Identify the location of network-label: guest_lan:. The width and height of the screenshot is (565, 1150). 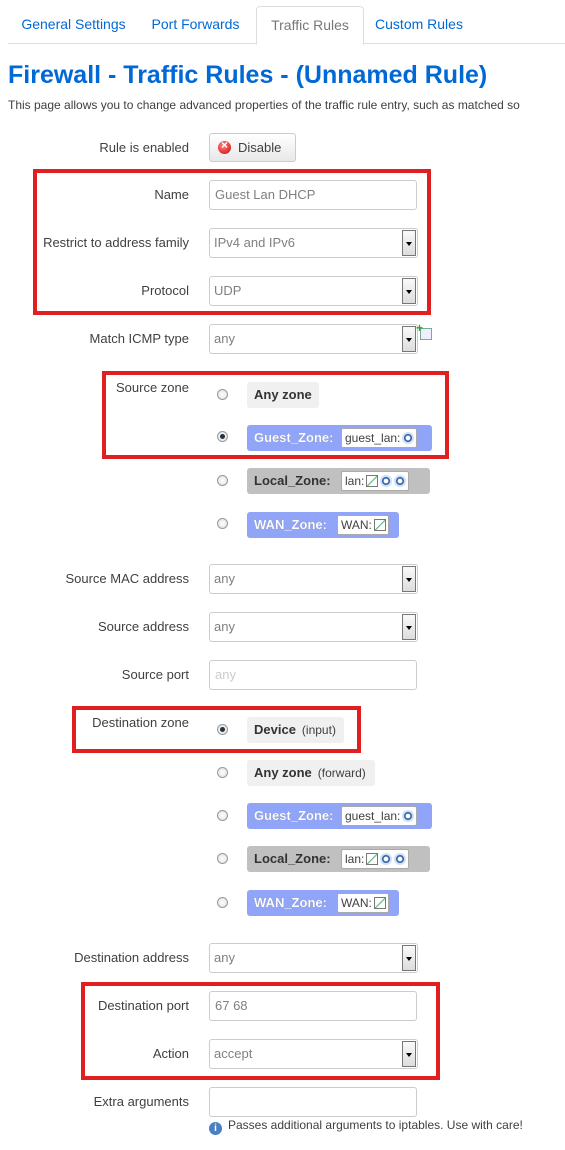
(373, 816).